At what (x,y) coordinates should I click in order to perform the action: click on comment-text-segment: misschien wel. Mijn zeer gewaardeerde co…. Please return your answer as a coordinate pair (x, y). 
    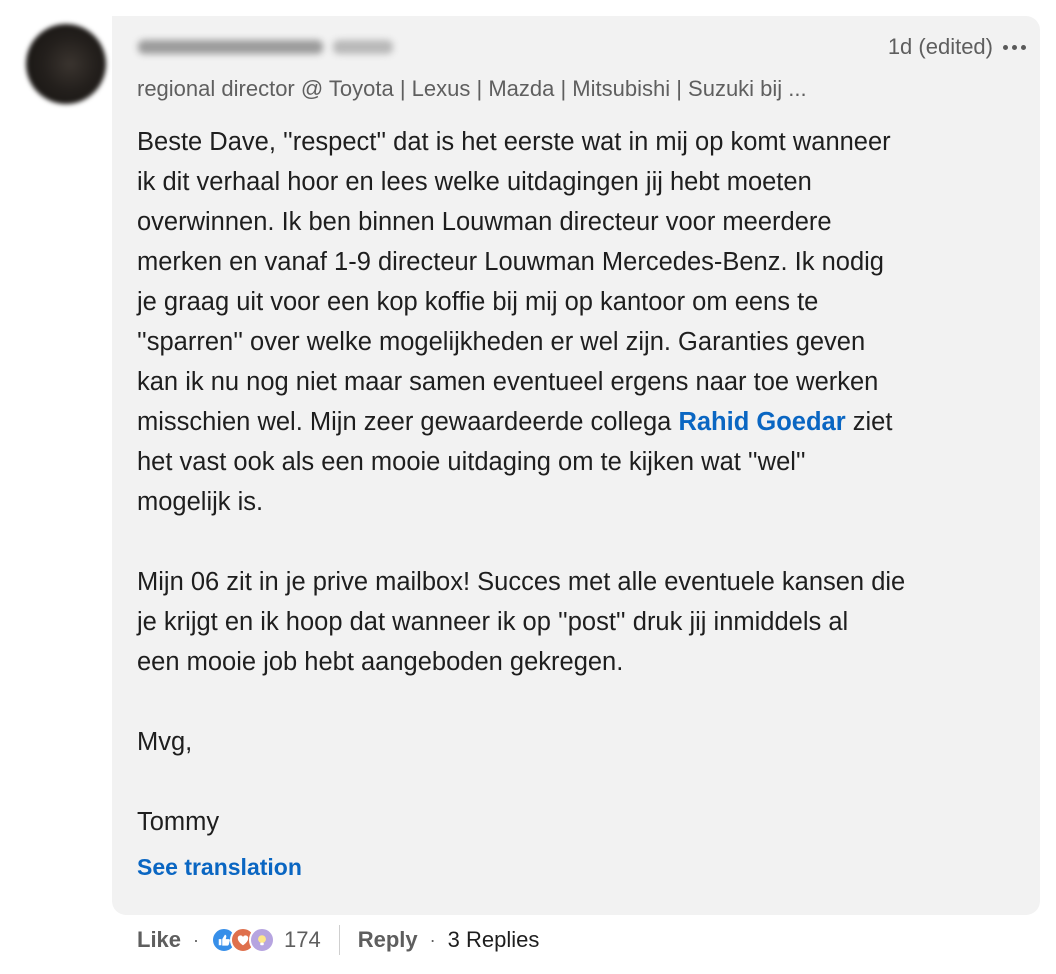
    Looking at the image, I should click on (408, 422).